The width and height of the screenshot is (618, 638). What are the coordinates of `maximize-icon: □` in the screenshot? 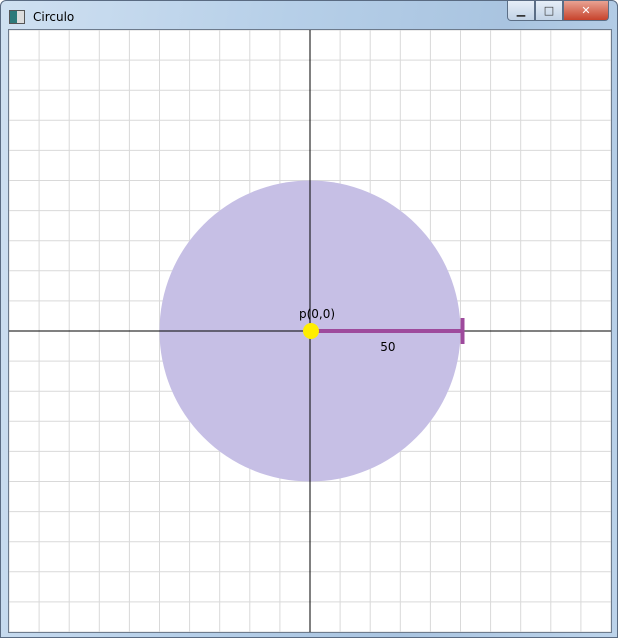 It's located at (549, 10).